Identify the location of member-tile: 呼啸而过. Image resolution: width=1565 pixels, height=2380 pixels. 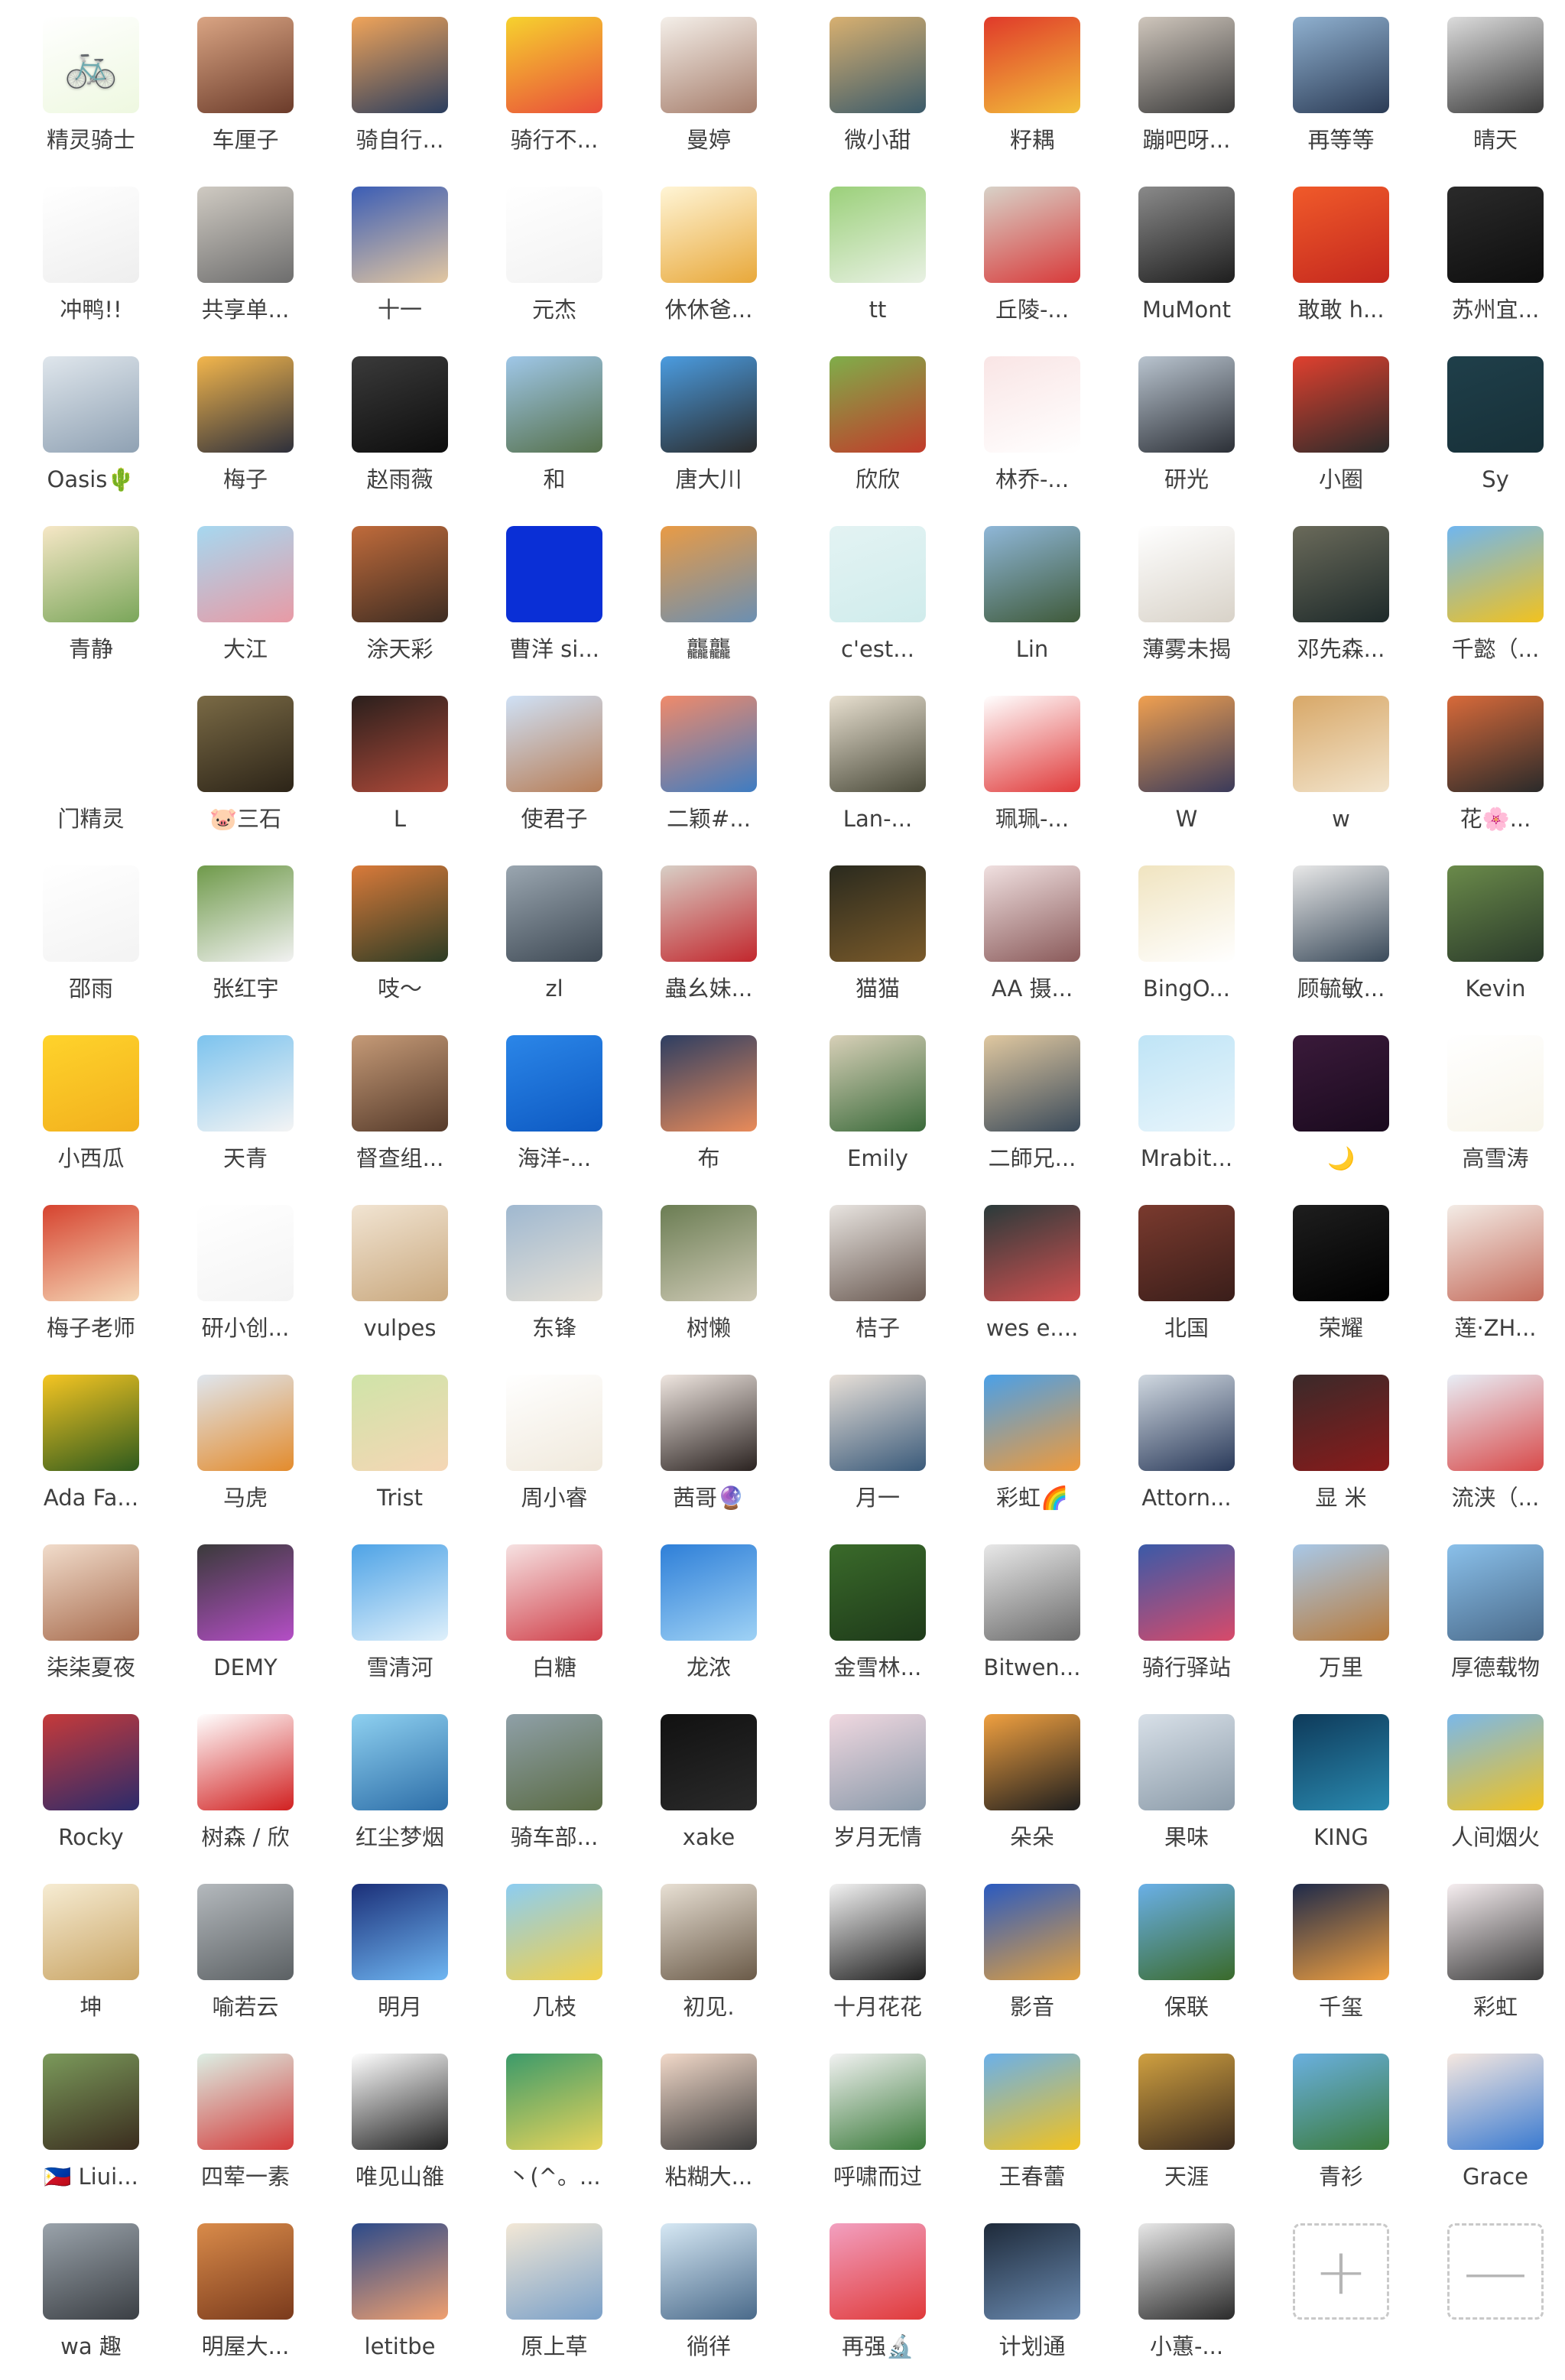
(877, 2130).